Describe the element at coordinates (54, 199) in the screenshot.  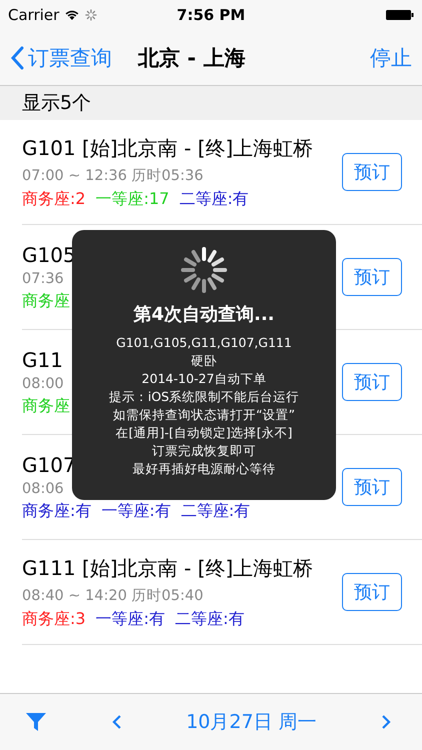
I see `seat-availability: 商务座:2` at that location.